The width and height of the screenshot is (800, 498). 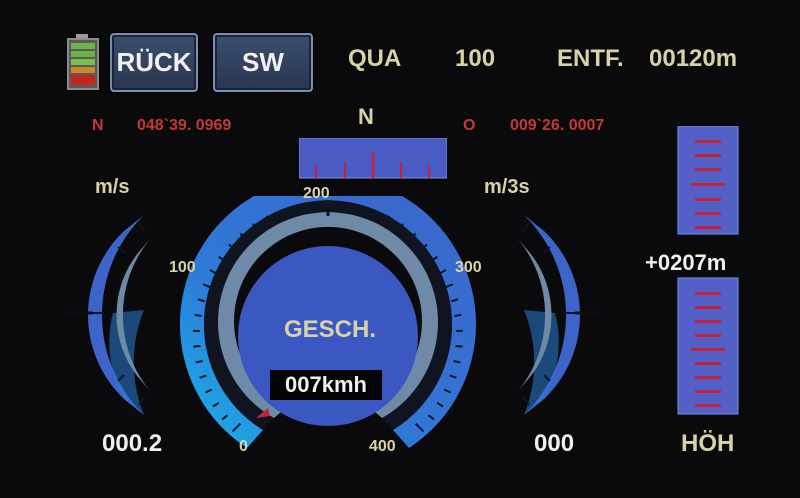 I want to click on right-vario-gauge, so click(x=558, y=315).